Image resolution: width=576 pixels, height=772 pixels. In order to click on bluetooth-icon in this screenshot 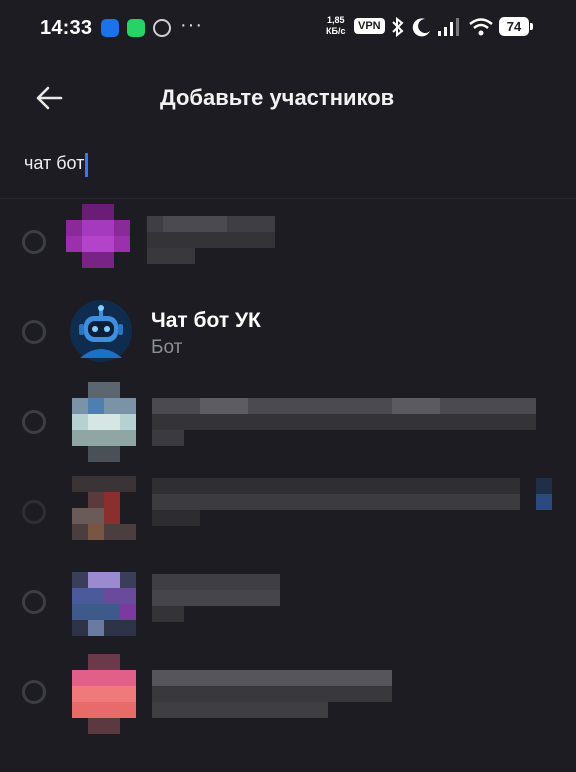, I will do `click(398, 27)`.